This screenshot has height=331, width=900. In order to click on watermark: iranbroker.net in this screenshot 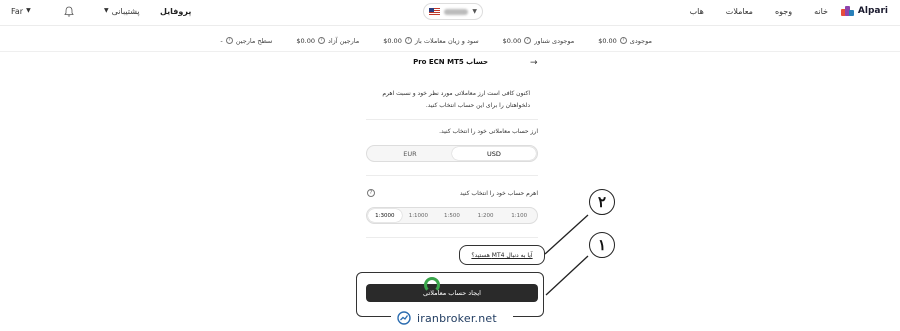, I will do `click(452, 318)`.